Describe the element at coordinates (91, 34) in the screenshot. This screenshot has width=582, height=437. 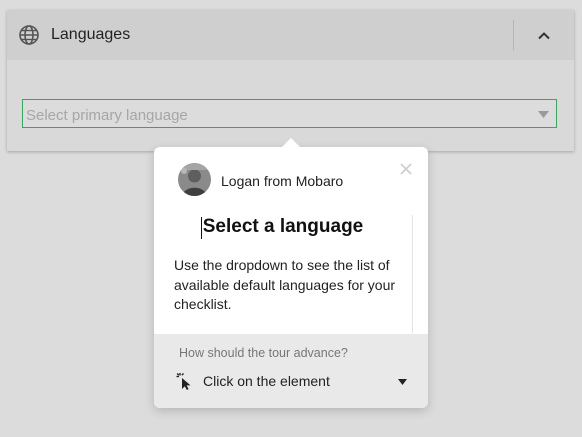
I see `card-title: Languages` at that location.